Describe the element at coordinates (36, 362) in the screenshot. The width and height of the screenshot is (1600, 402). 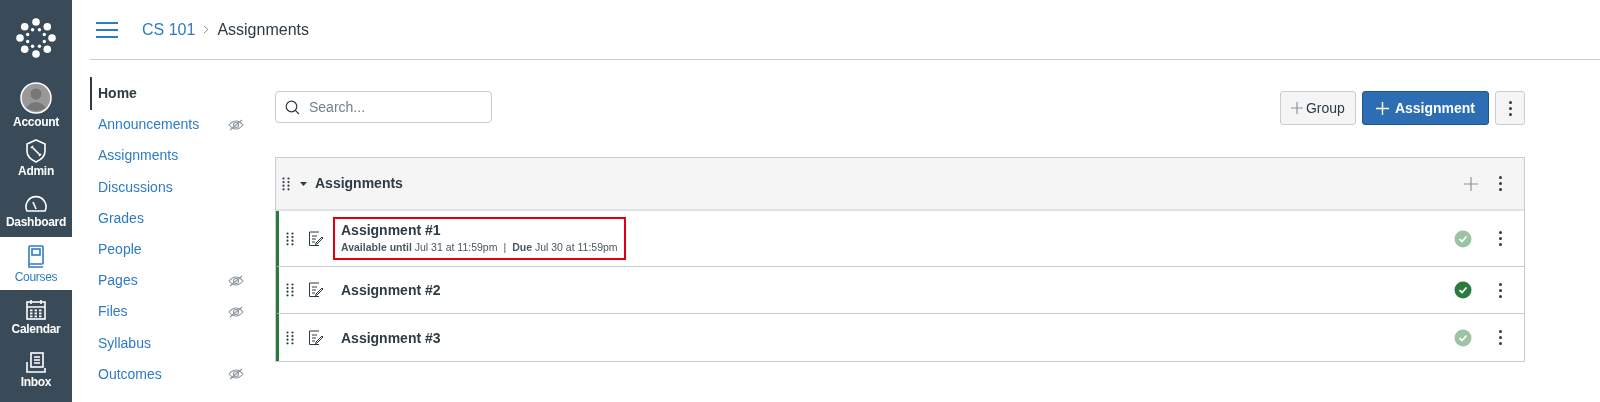
I see `inbox-icon` at that location.